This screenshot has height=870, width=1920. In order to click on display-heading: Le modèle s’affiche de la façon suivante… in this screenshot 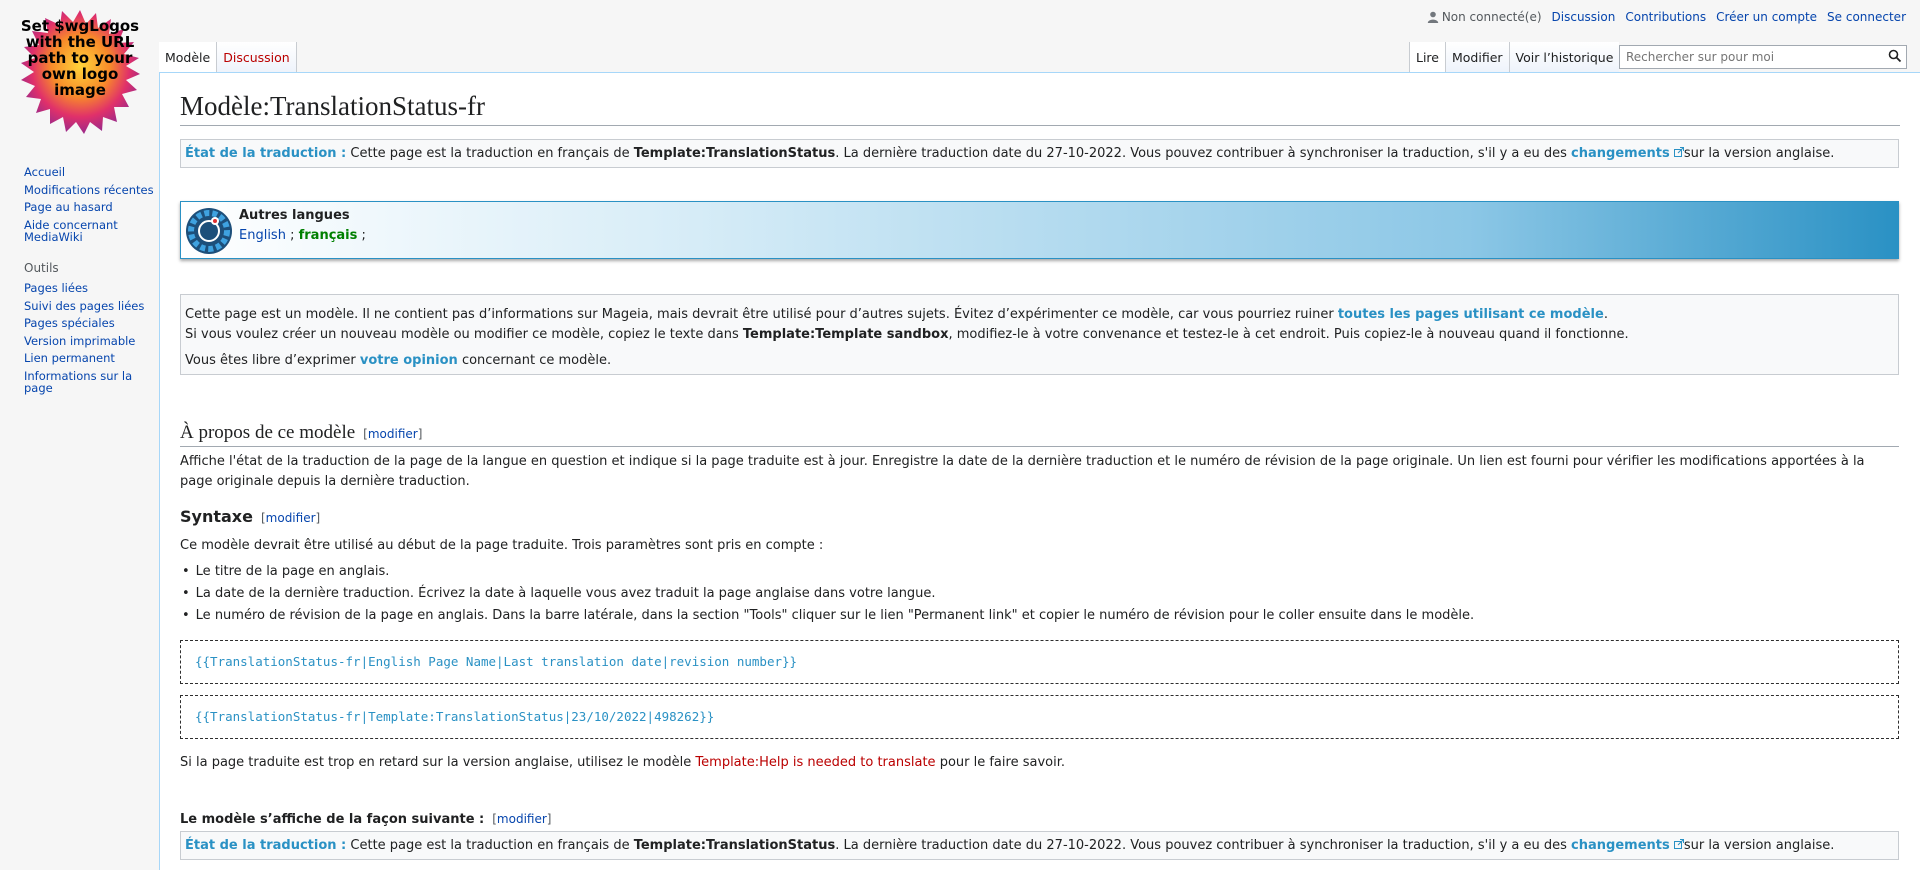, I will do `click(365, 819)`.